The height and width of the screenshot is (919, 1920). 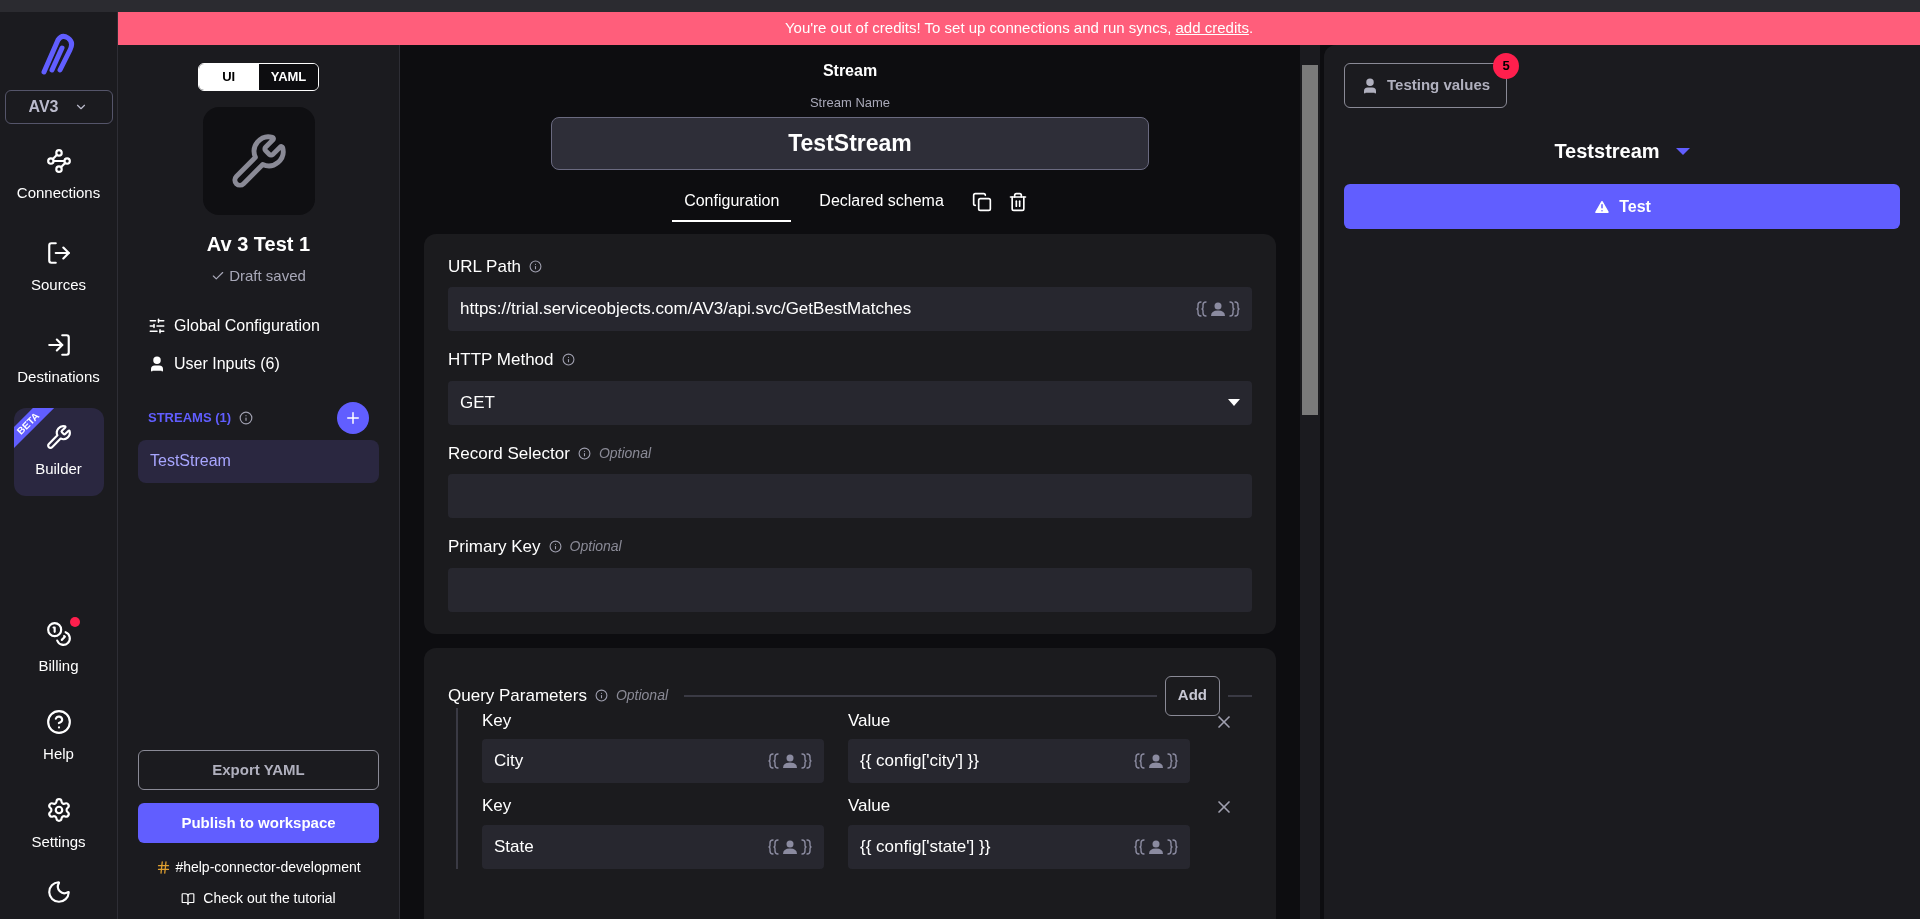 I want to click on nav-item: Help, so click(x=58, y=737).